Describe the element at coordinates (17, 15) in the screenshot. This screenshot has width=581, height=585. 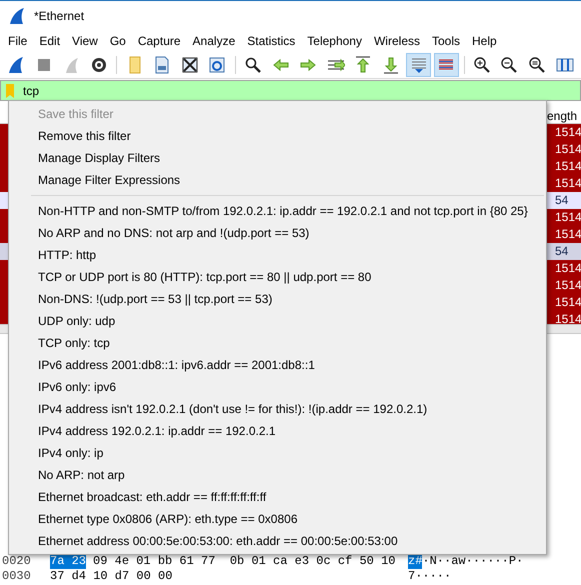
I see `app-logo-icon` at that location.